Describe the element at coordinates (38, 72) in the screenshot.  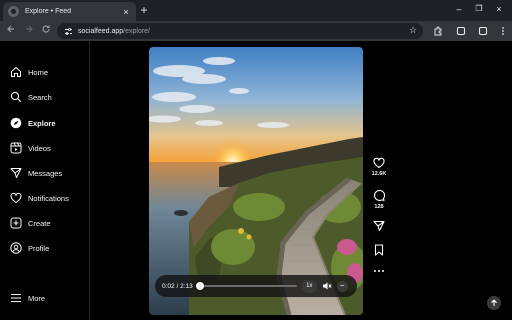
I see `sidebar-item-label: Home` at that location.